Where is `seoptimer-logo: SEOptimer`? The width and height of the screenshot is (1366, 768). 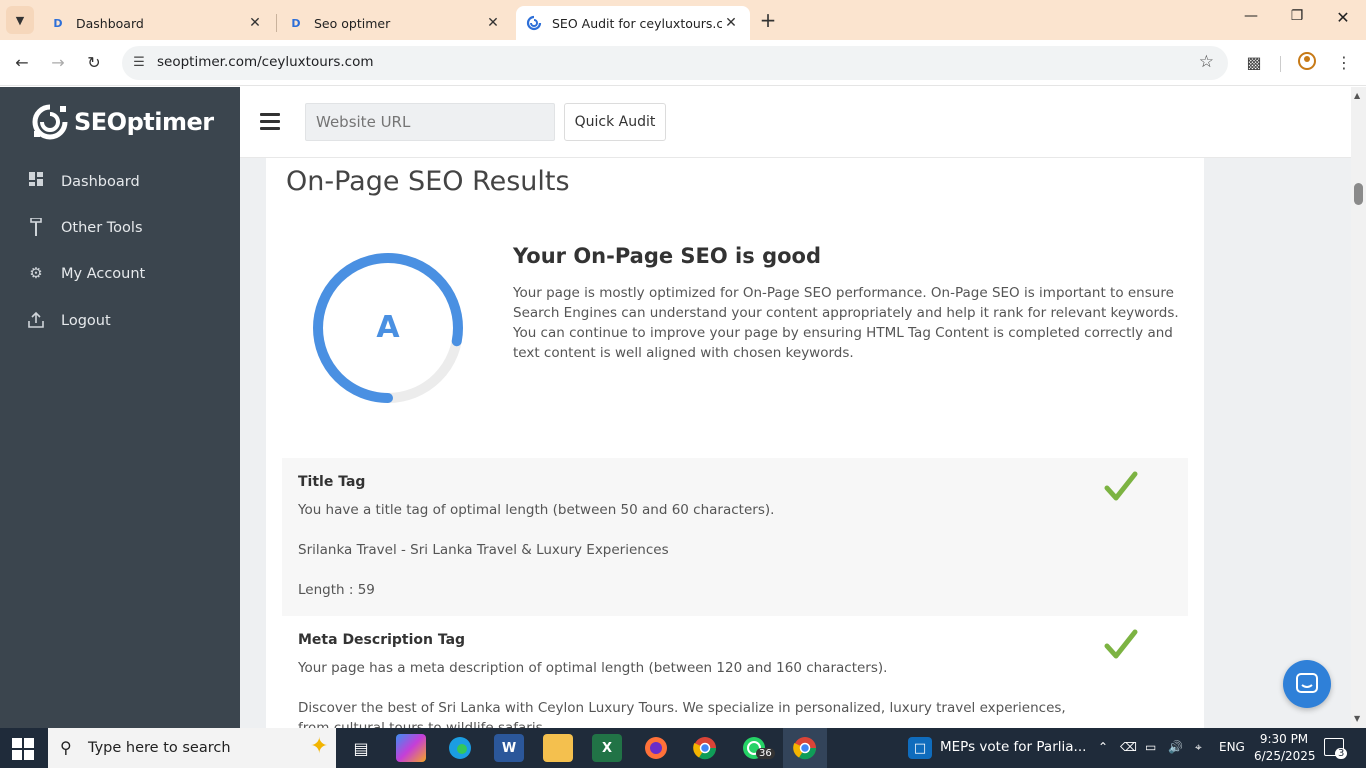
seoptimer-logo: SEOptimer is located at coordinates (122, 122).